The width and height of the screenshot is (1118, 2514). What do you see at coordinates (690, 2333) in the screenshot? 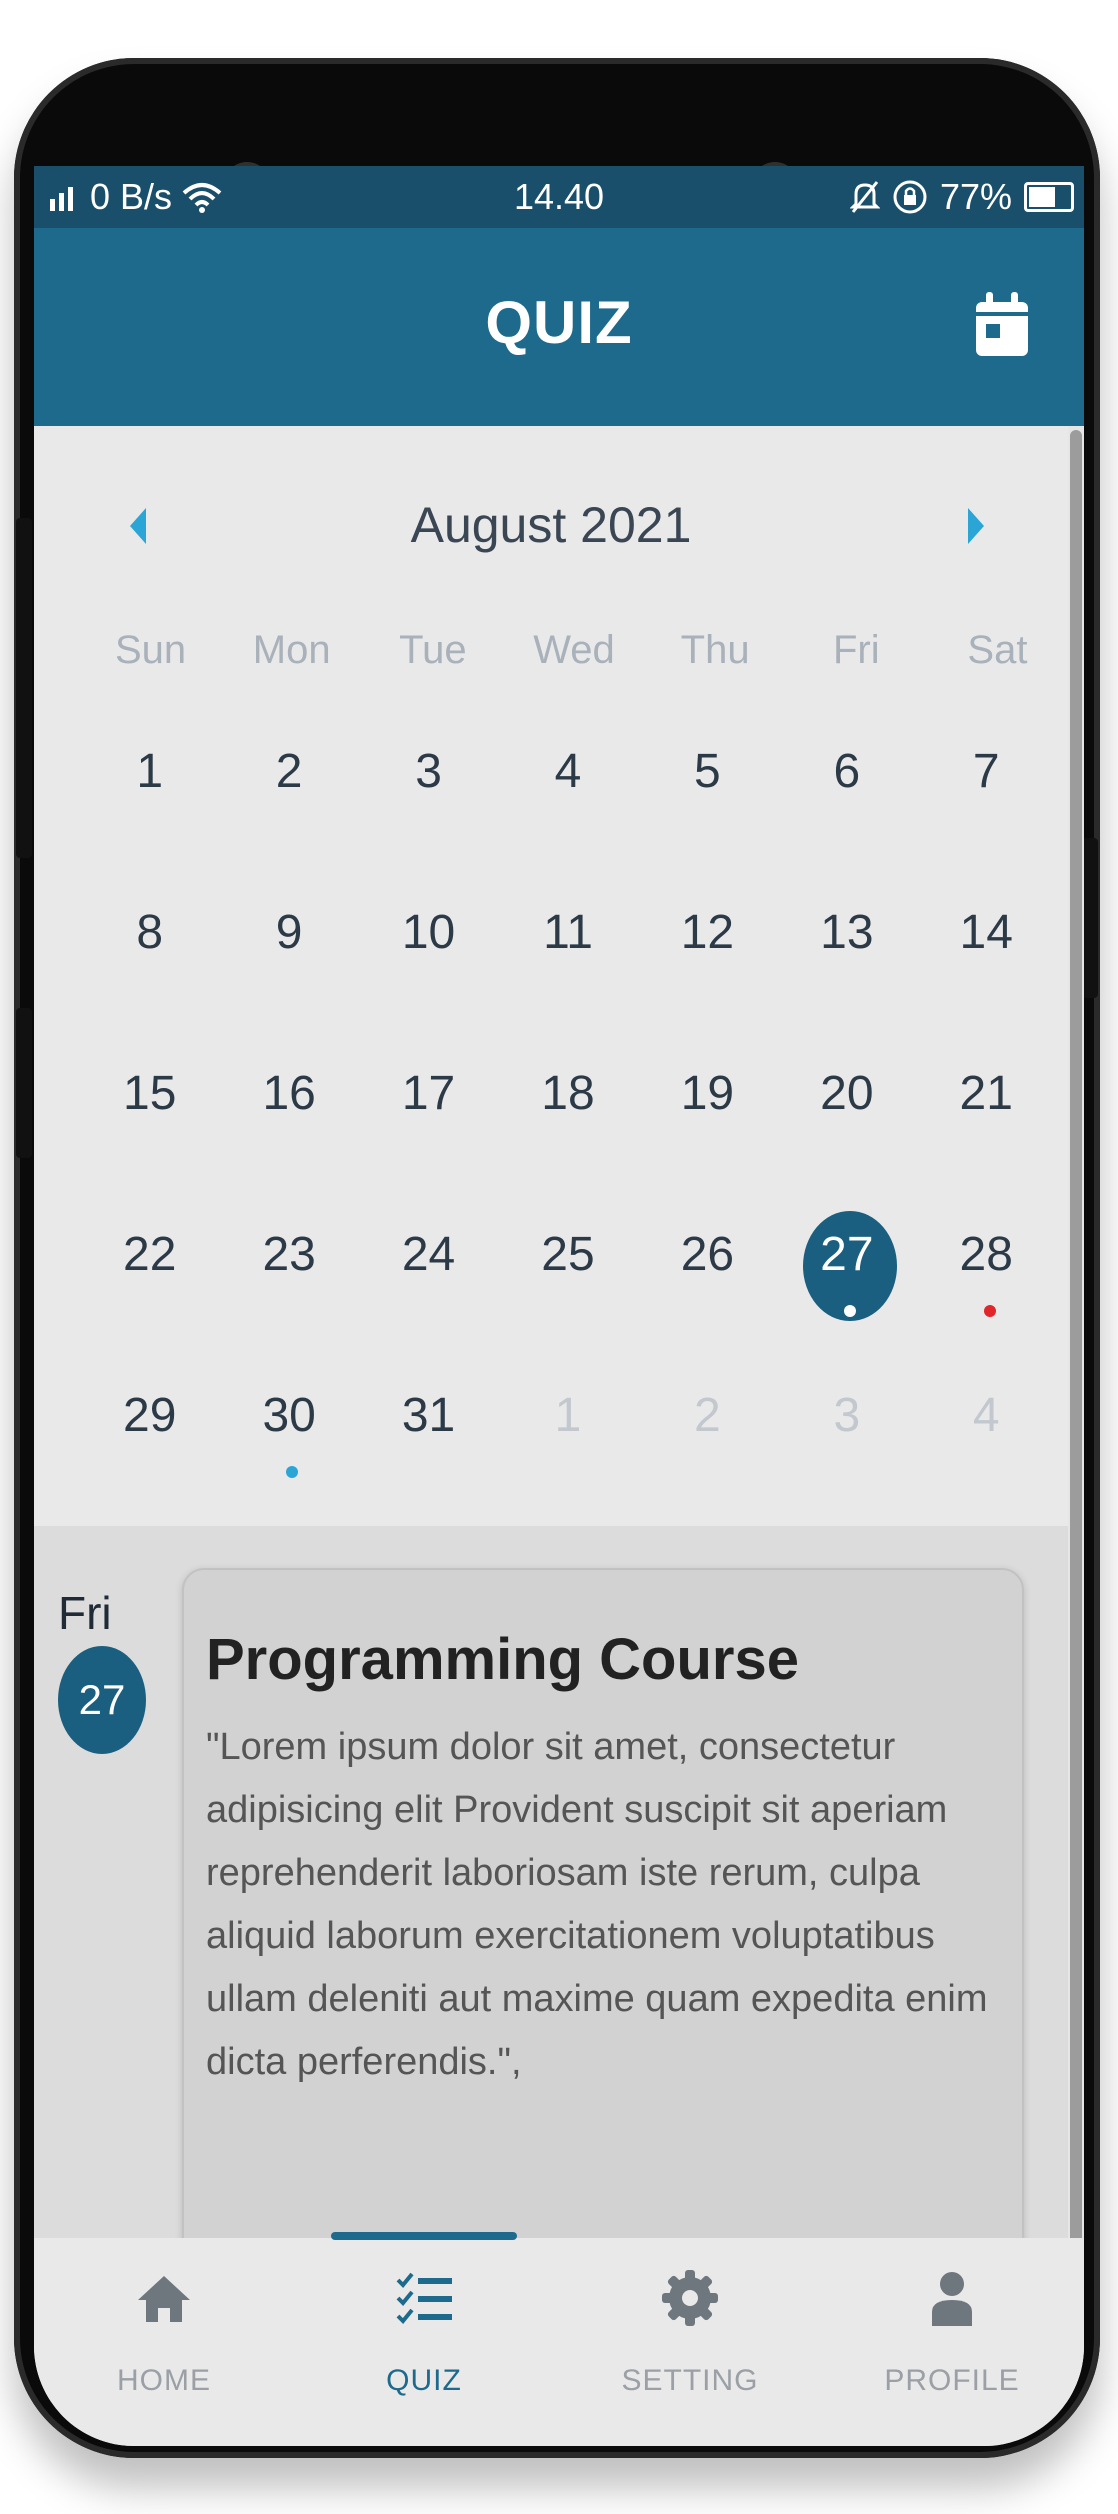
I see `tab-setting: SETTING` at bounding box center [690, 2333].